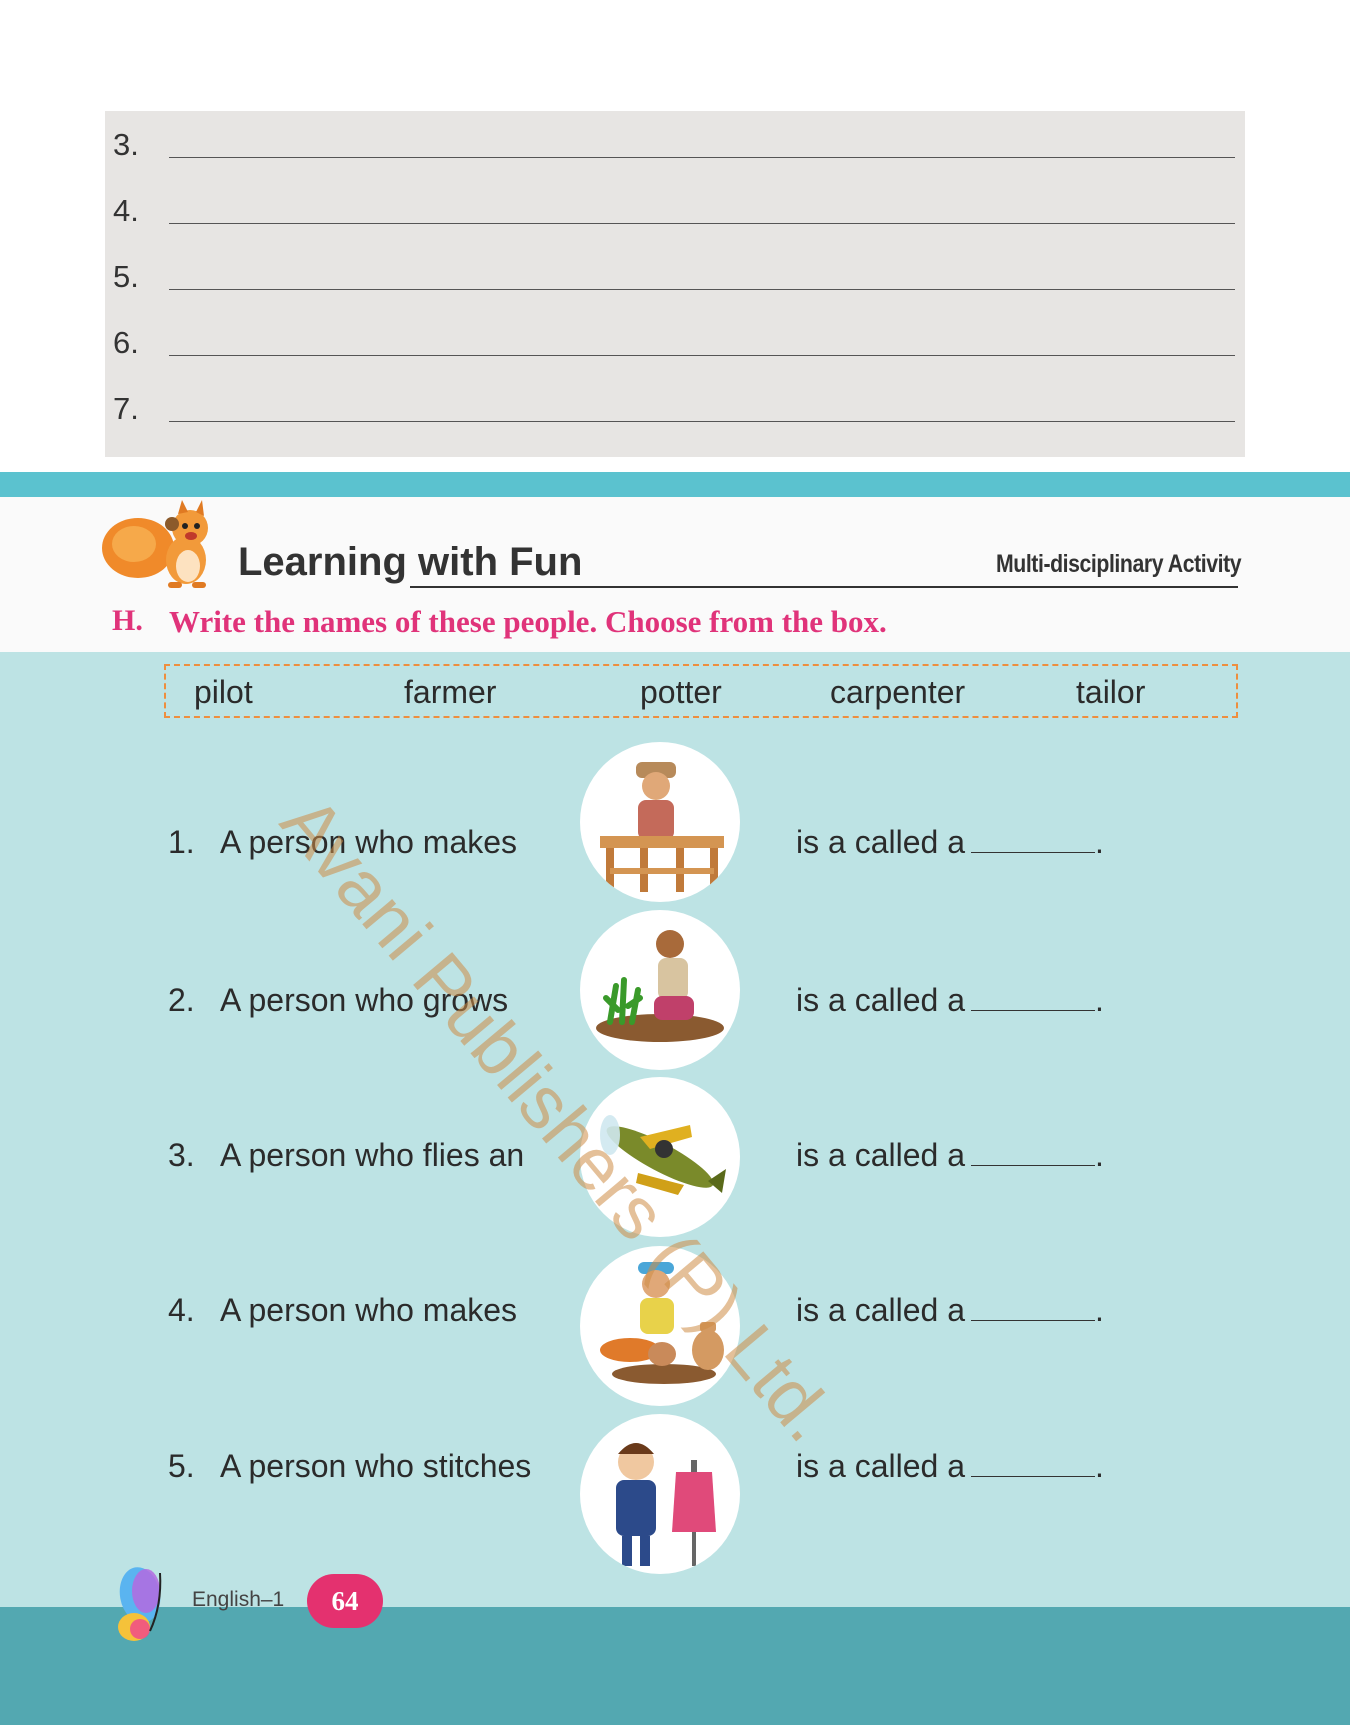  I want to click on word-option: tailor, so click(1111, 692).